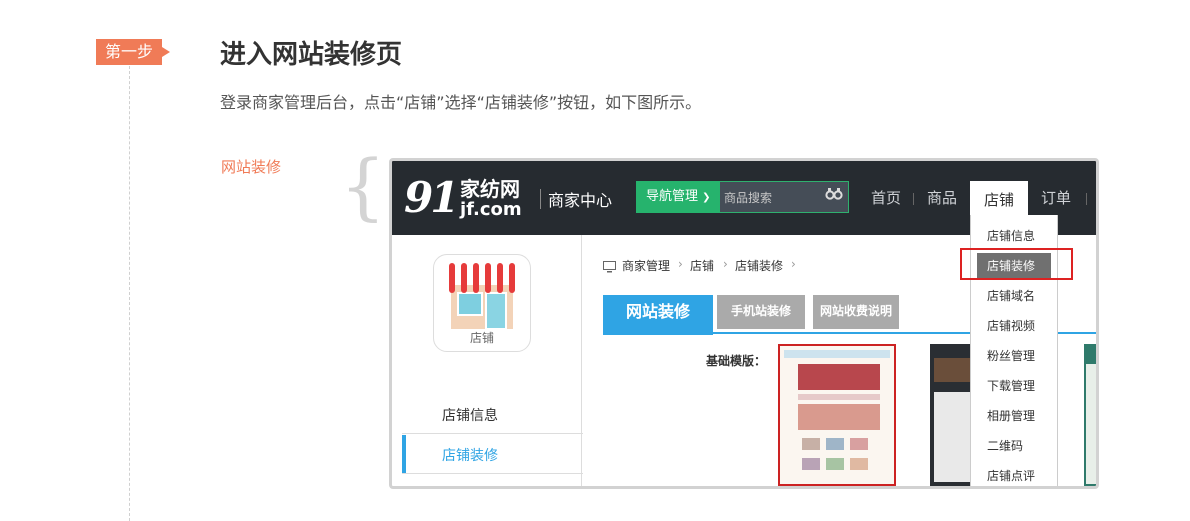 Image resolution: width=1190 pixels, height=521 pixels. What do you see at coordinates (759, 265) in the screenshot?
I see `breadcrumb-store-decoration: 店铺装修` at bounding box center [759, 265].